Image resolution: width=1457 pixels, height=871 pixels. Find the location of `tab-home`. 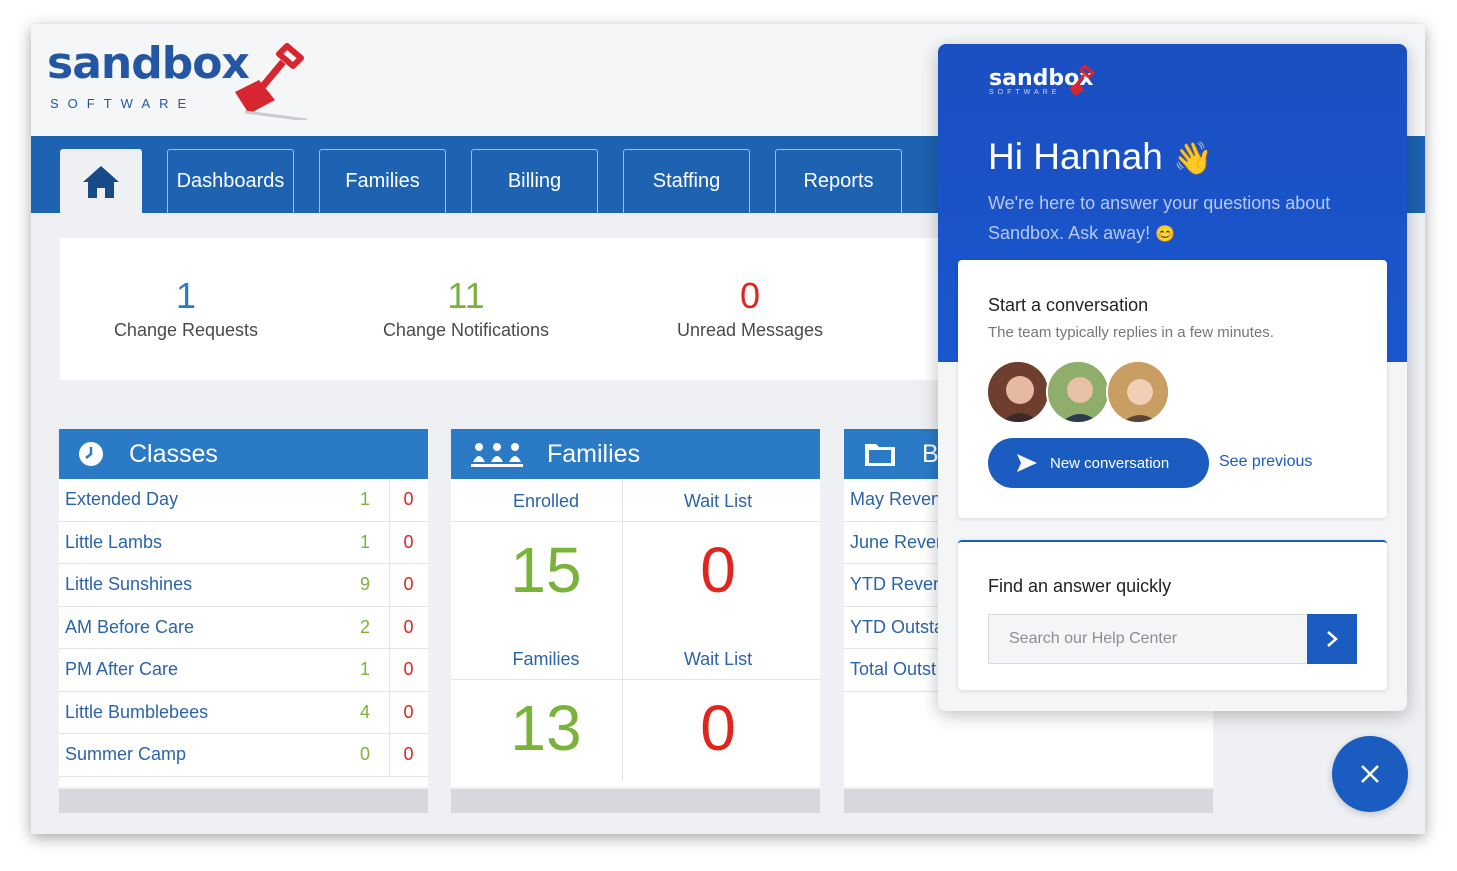

tab-home is located at coordinates (101, 181).